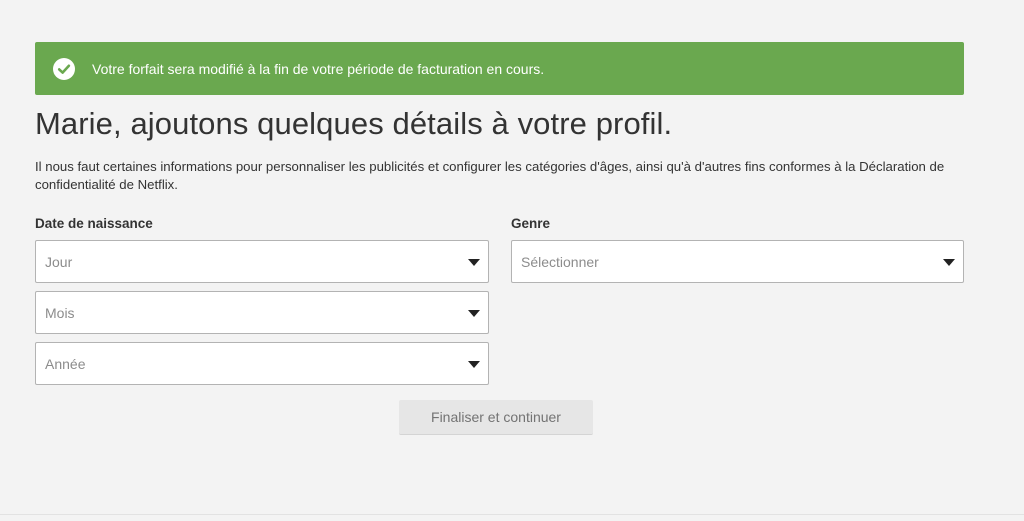  I want to click on gender-label: Genre, so click(531, 223).